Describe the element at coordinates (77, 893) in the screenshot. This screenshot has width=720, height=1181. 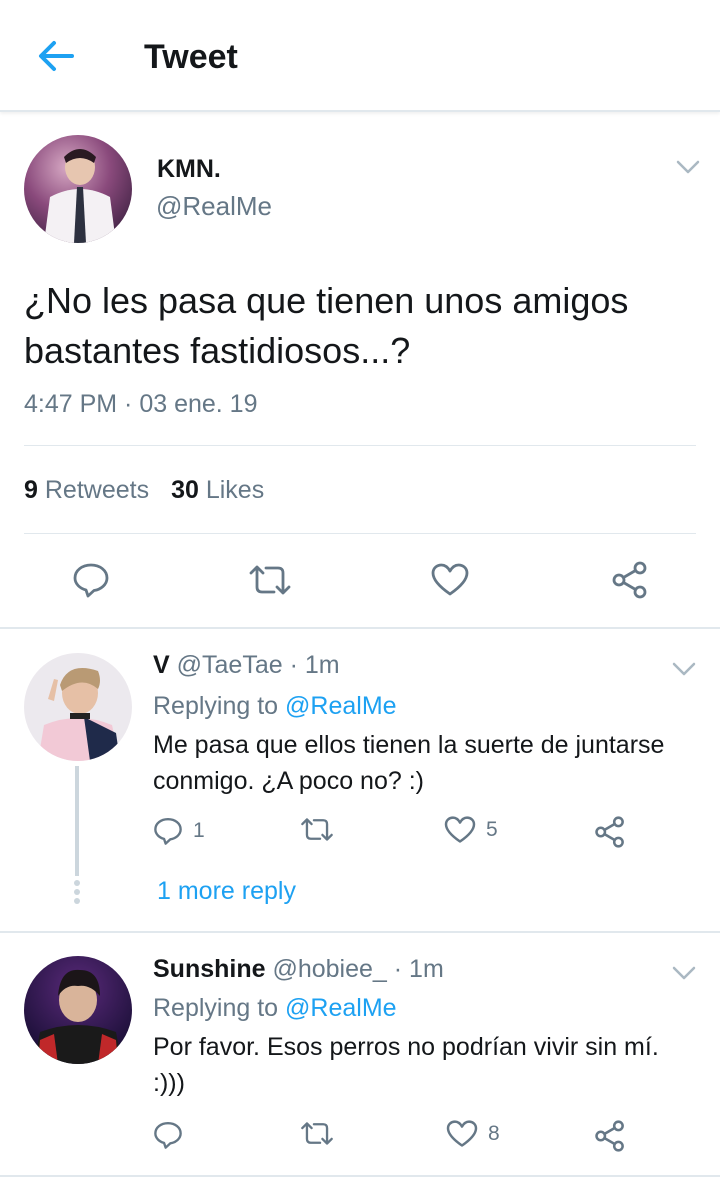
I see `thread-dots` at that location.